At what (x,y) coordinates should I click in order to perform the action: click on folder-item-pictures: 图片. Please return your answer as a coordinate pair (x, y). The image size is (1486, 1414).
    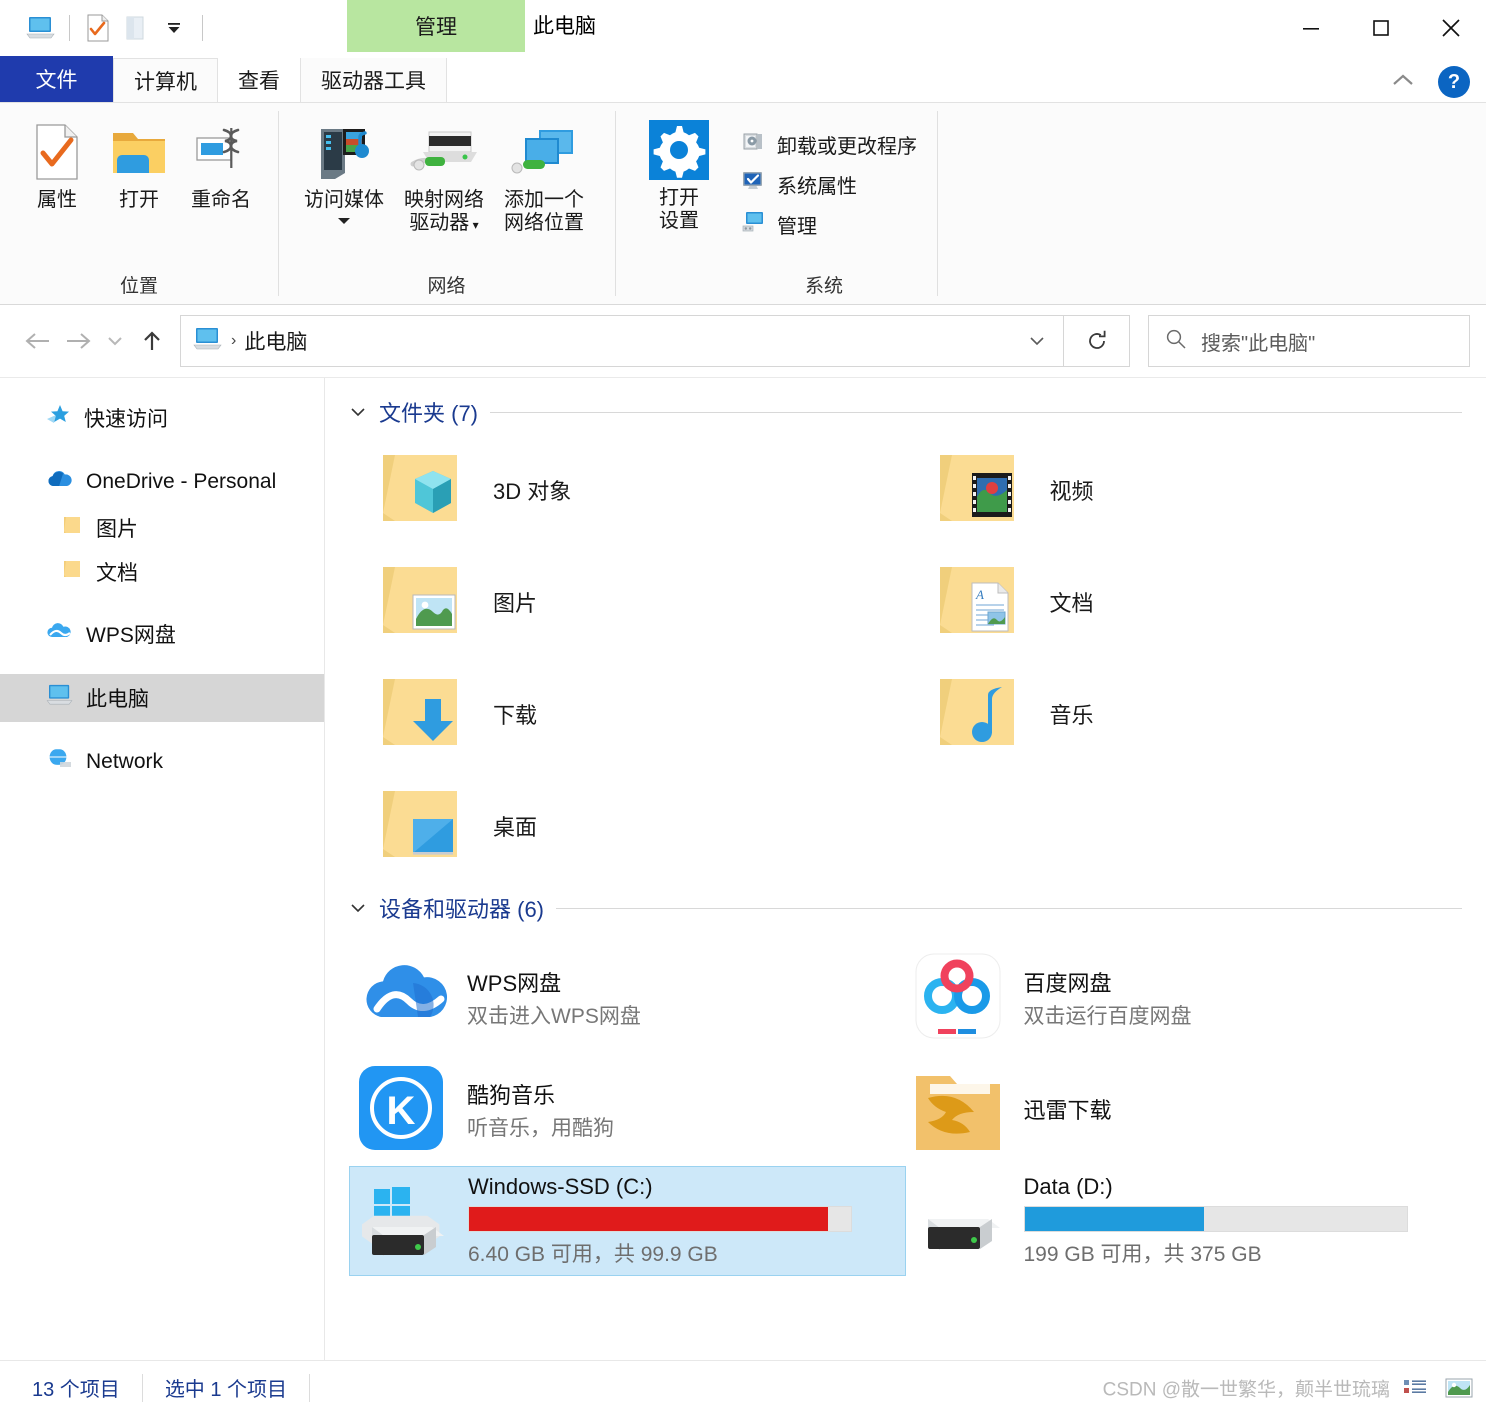
    Looking at the image, I should click on (627, 602).